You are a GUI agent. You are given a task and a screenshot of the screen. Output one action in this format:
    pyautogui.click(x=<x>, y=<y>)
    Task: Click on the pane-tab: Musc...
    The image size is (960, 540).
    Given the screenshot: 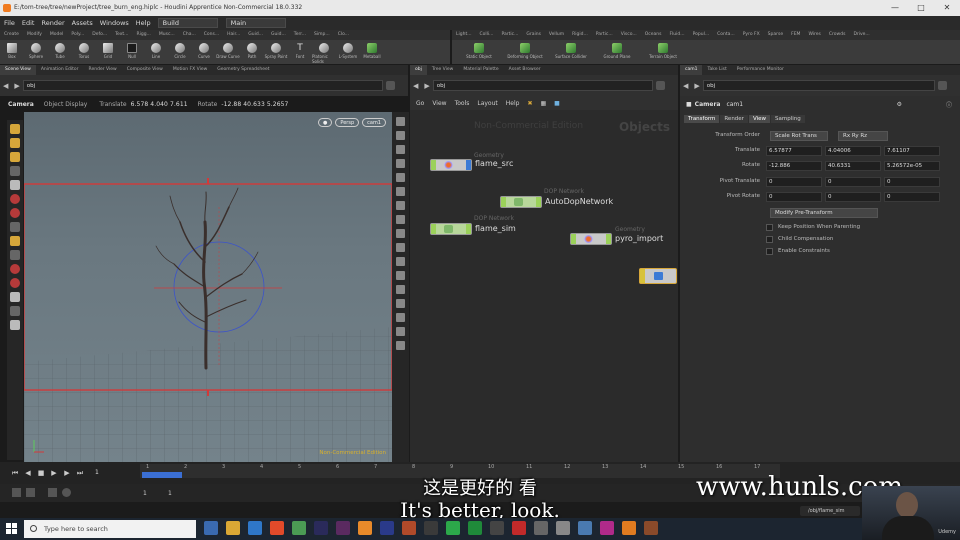 What is the action you would take?
    pyautogui.click(x=167, y=35)
    